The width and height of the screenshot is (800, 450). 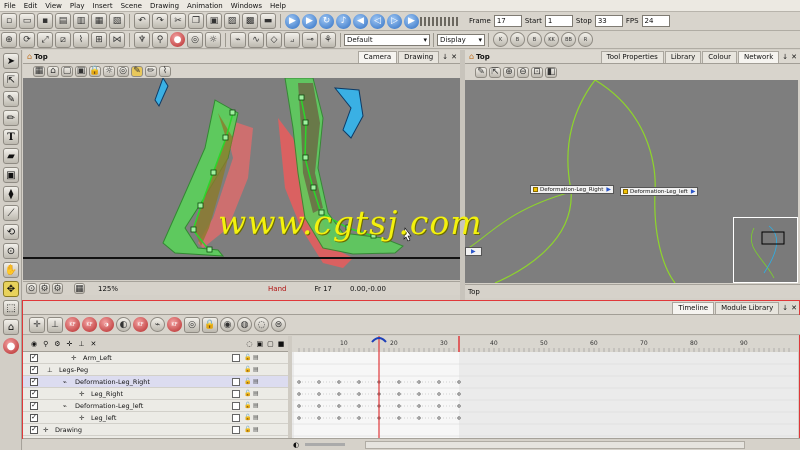 I want to click on panel-splitter, so click(x=462, y=175).